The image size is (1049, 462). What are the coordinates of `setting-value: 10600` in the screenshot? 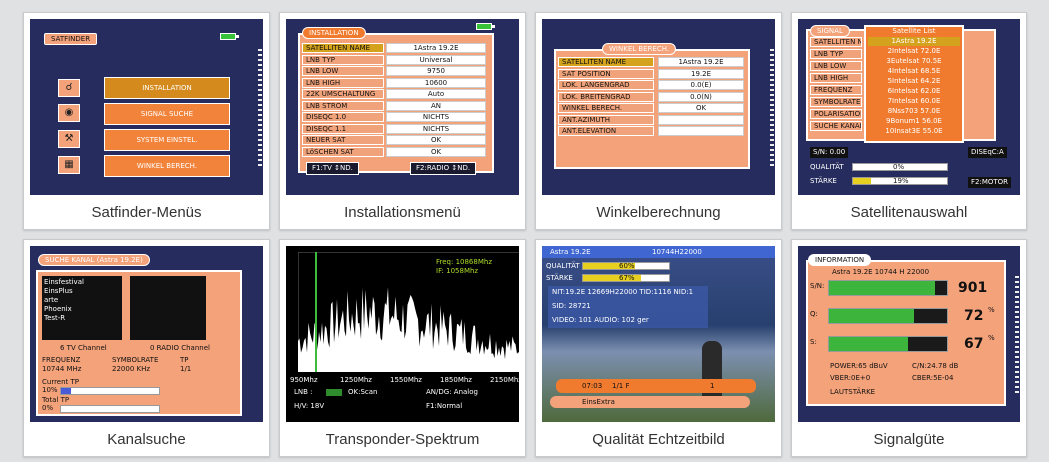 It's located at (436, 82).